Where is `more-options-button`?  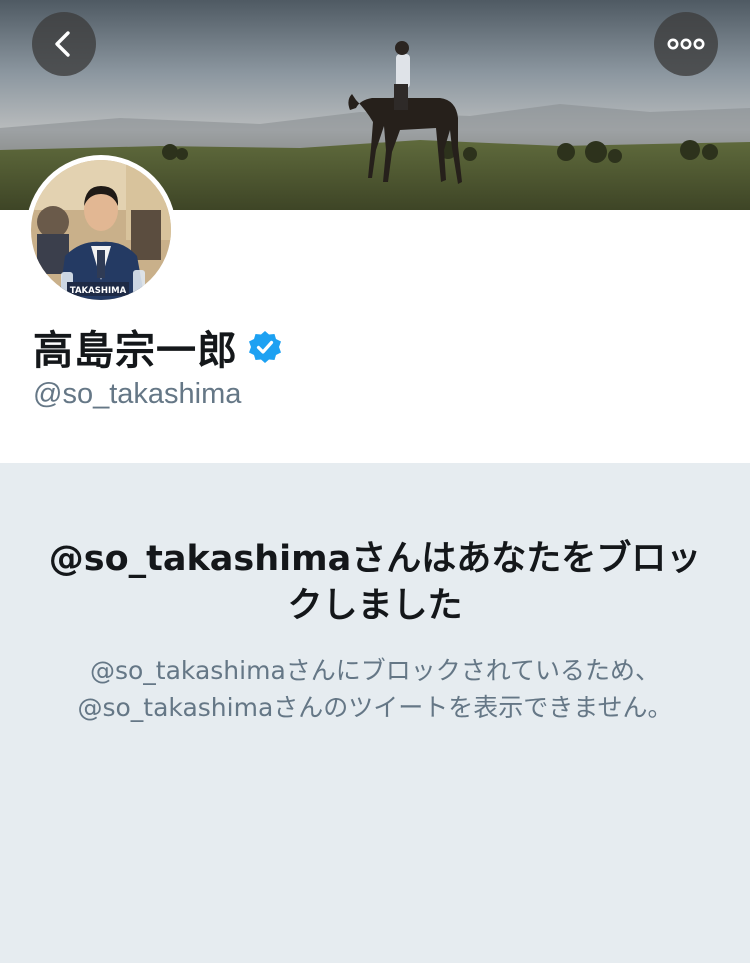 more-options-button is located at coordinates (686, 44).